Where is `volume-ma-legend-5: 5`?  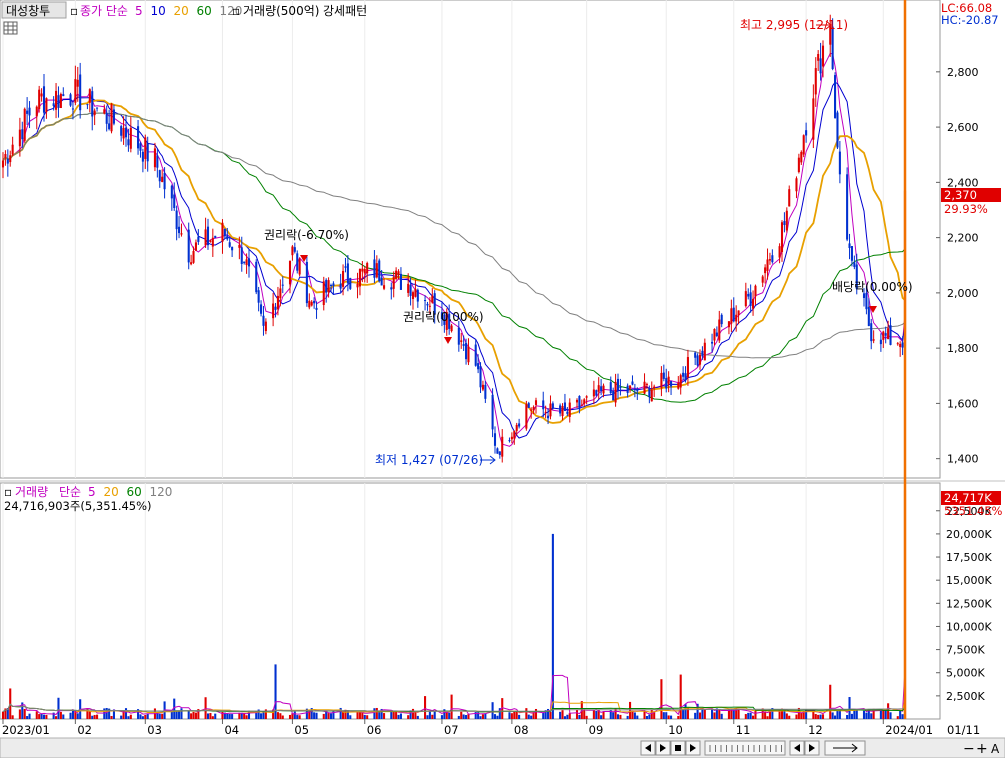 volume-ma-legend-5: 5 is located at coordinates (92, 492).